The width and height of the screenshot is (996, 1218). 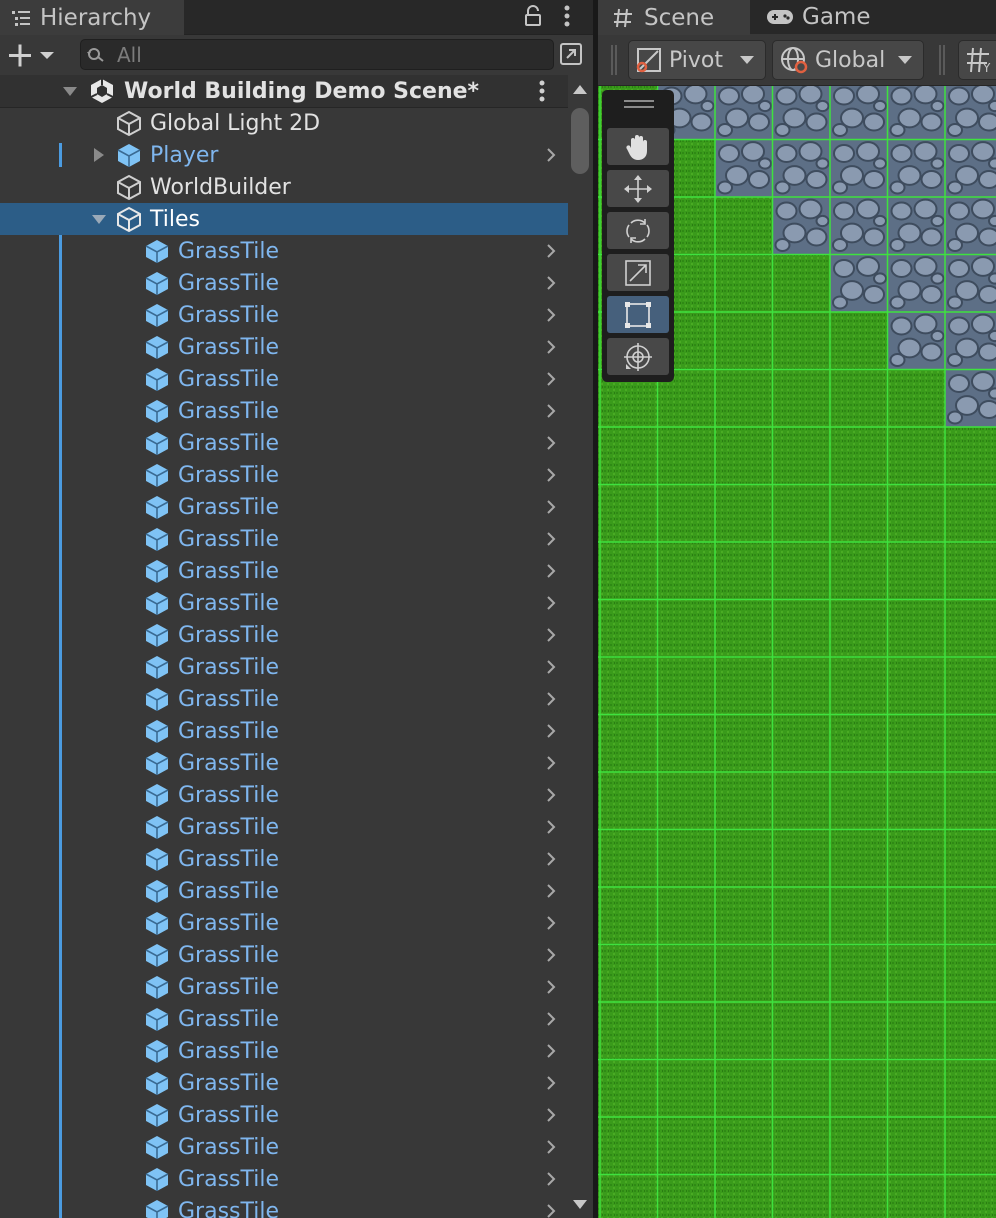 I want to click on rect-tool-button, so click(x=638, y=314).